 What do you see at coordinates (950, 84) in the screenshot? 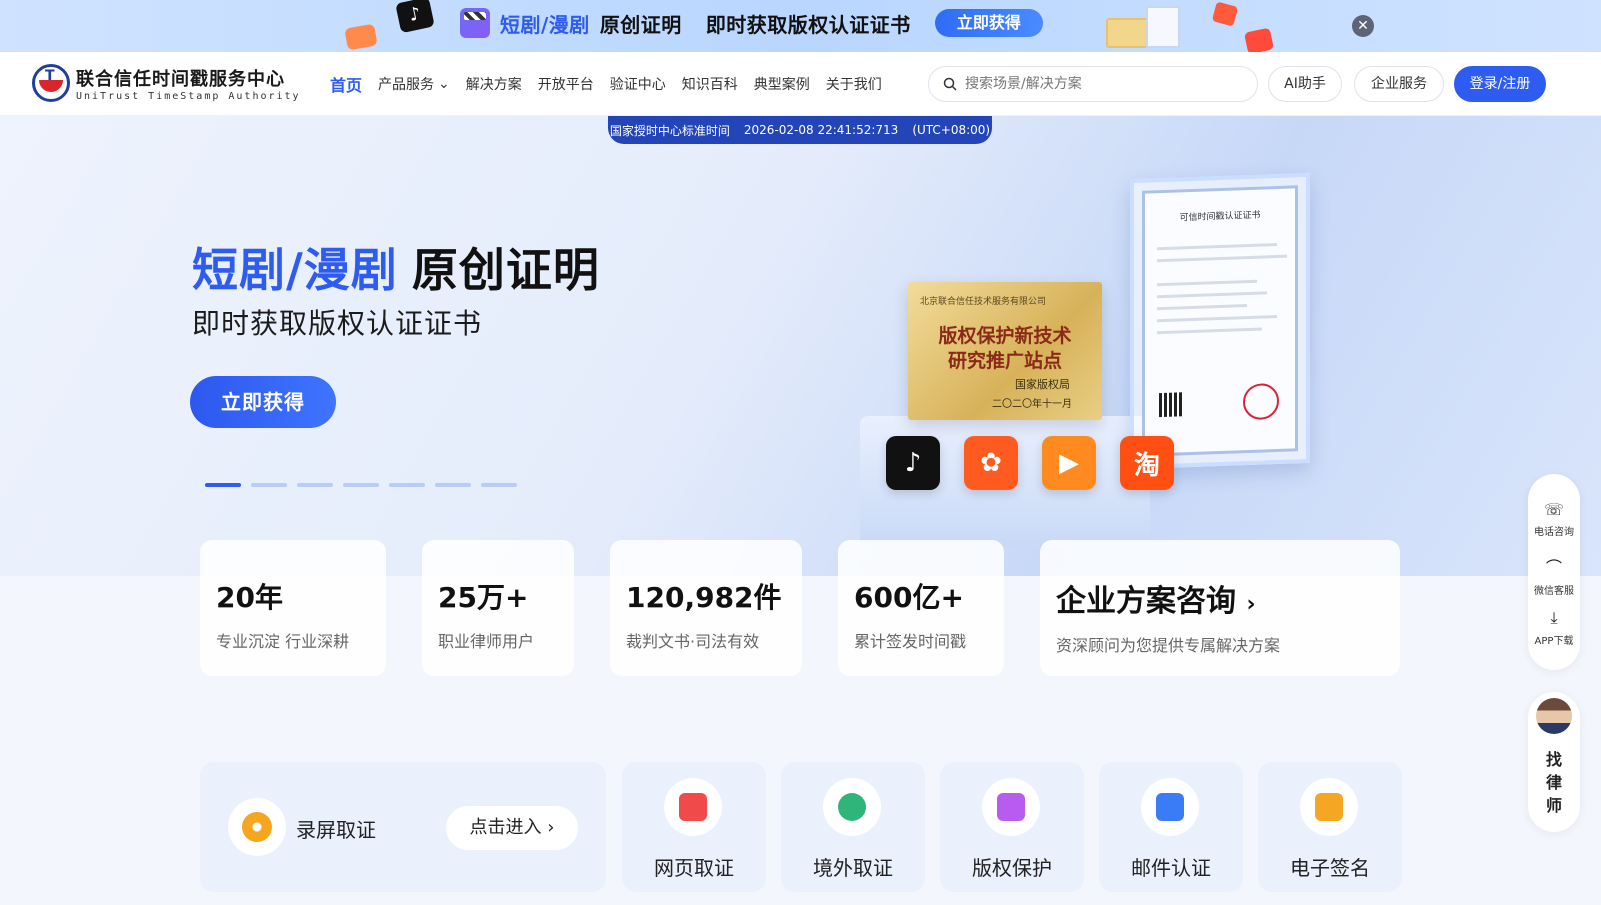
I see `search-icon` at bounding box center [950, 84].